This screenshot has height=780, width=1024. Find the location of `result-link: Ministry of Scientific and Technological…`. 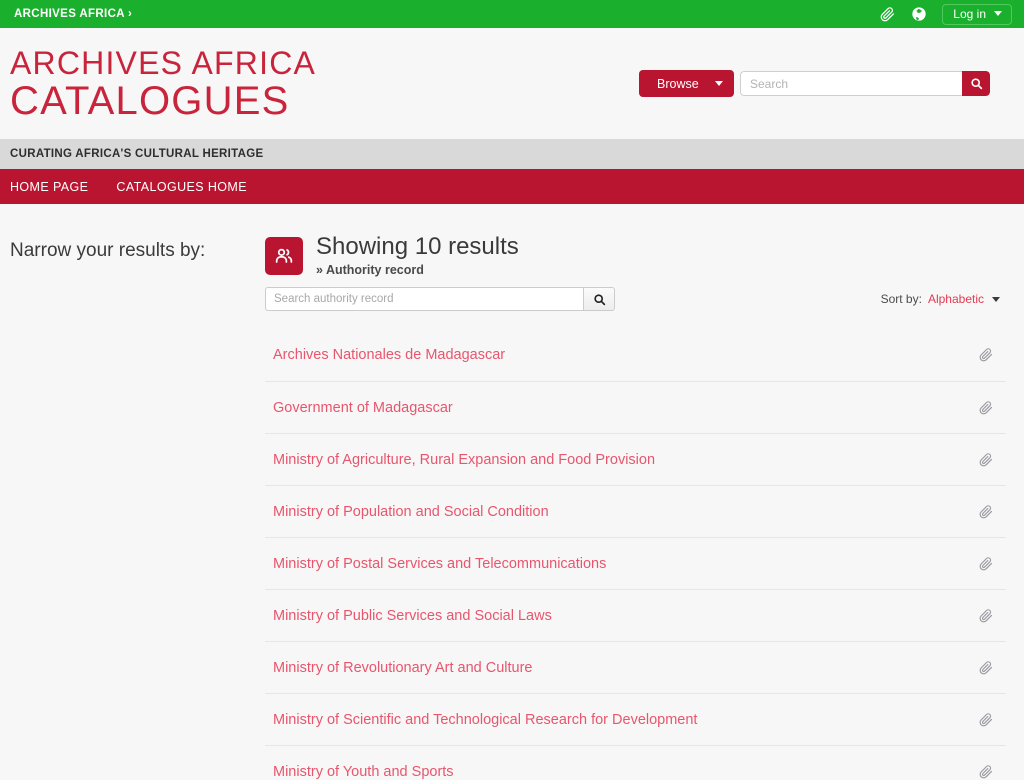

result-link: Ministry of Scientific and Technological… is located at coordinates (485, 720).